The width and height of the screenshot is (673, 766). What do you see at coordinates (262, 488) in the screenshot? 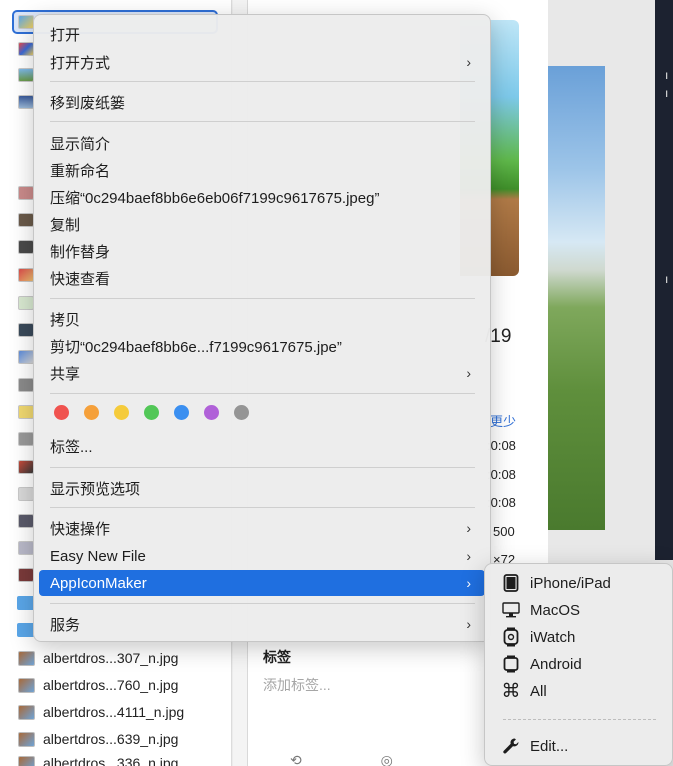
I see `menu-item-preview-options: 显示预览选项` at bounding box center [262, 488].